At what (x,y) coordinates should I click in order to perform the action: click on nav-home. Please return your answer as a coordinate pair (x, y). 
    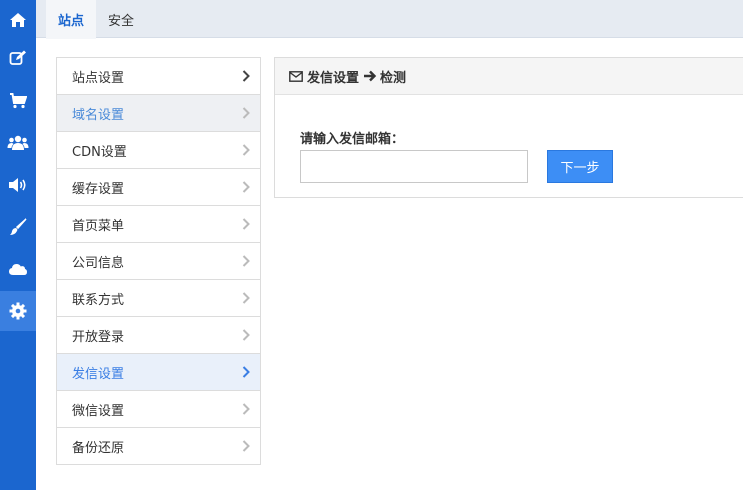
    Looking at the image, I should click on (18, 20).